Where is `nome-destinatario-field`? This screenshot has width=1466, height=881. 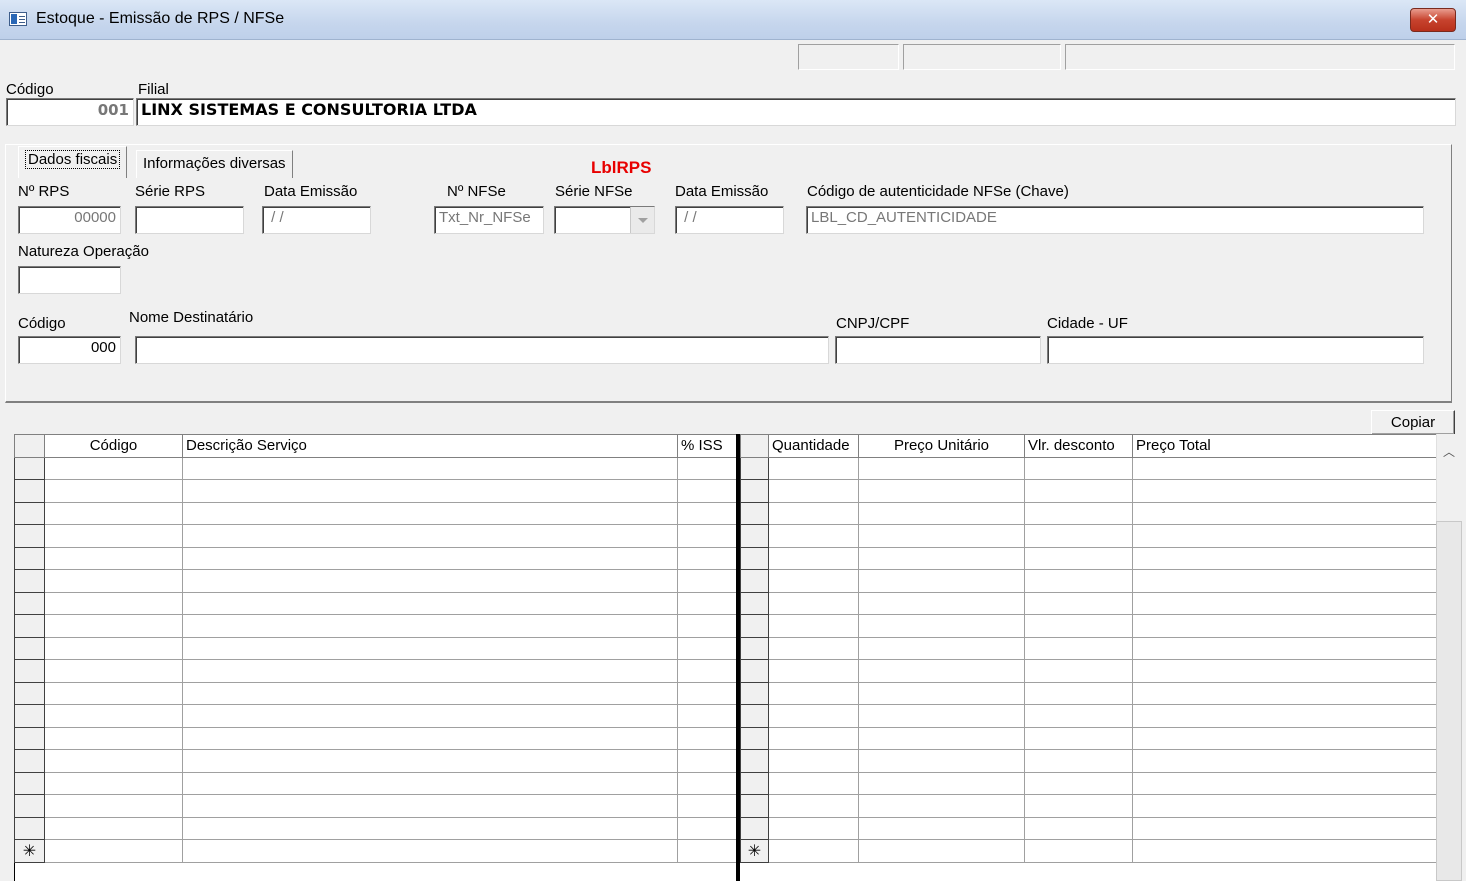 nome-destinatario-field is located at coordinates (482, 350).